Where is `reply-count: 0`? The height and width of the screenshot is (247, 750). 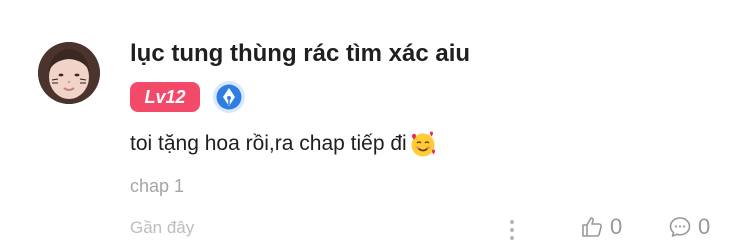 reply-count: 0 is located at coordinates (704, 226).